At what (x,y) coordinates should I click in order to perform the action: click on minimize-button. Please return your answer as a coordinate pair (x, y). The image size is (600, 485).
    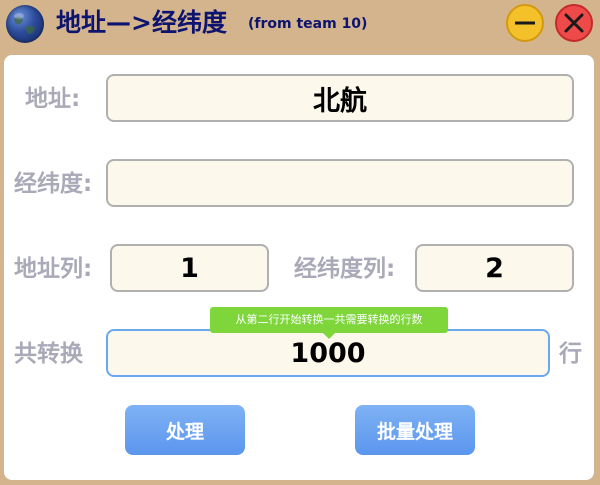
    Looking at the image, I should click on (525, 23).